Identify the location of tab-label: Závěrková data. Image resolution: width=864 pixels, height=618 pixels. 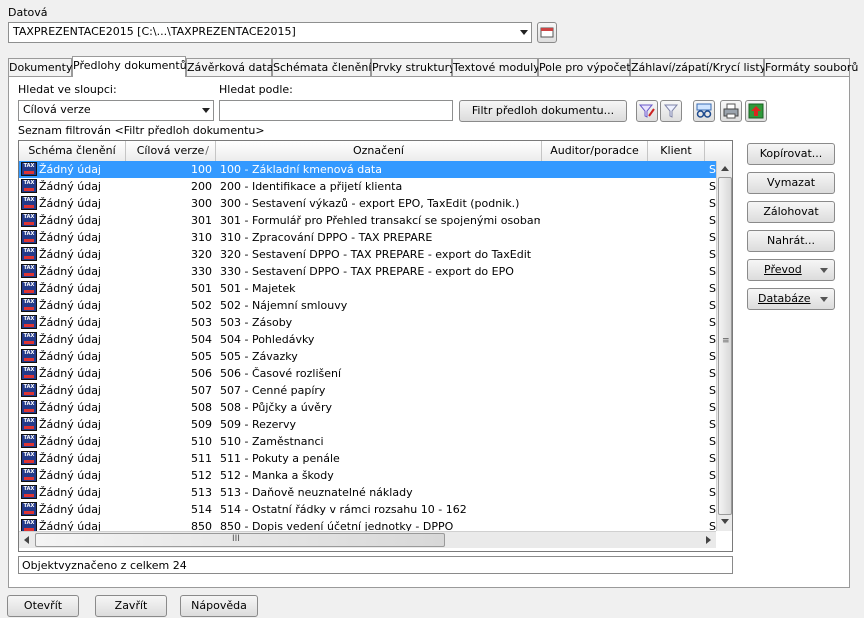
(230, 67).